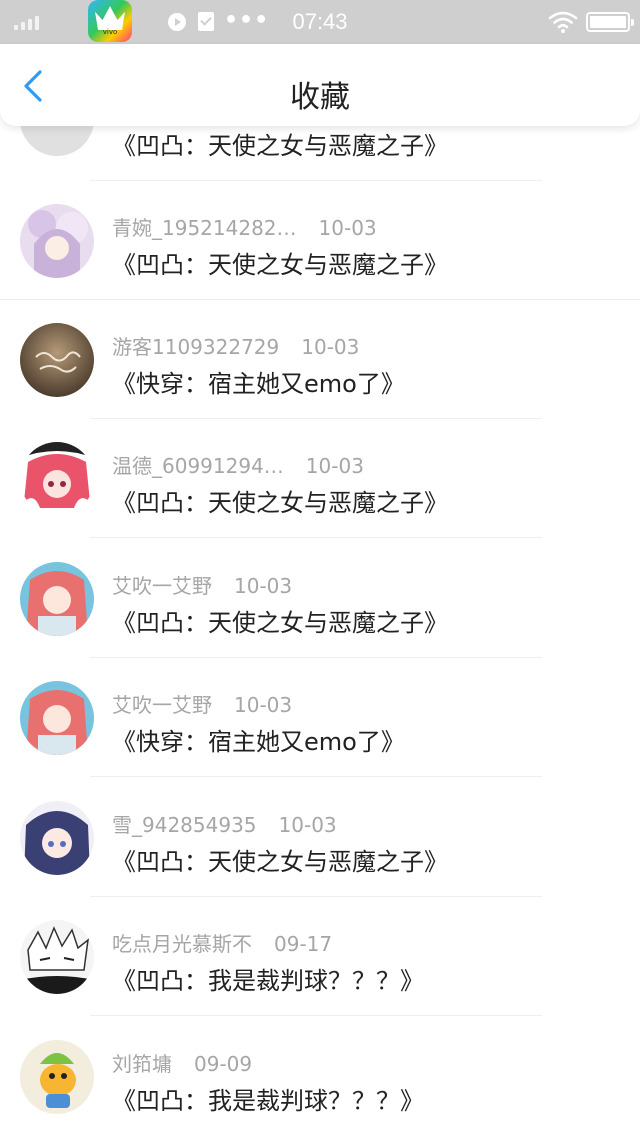 This screenshot has height=1138, width=640. I want to click on item-meta: 游客1109322729 10-03, so click(236, 345).